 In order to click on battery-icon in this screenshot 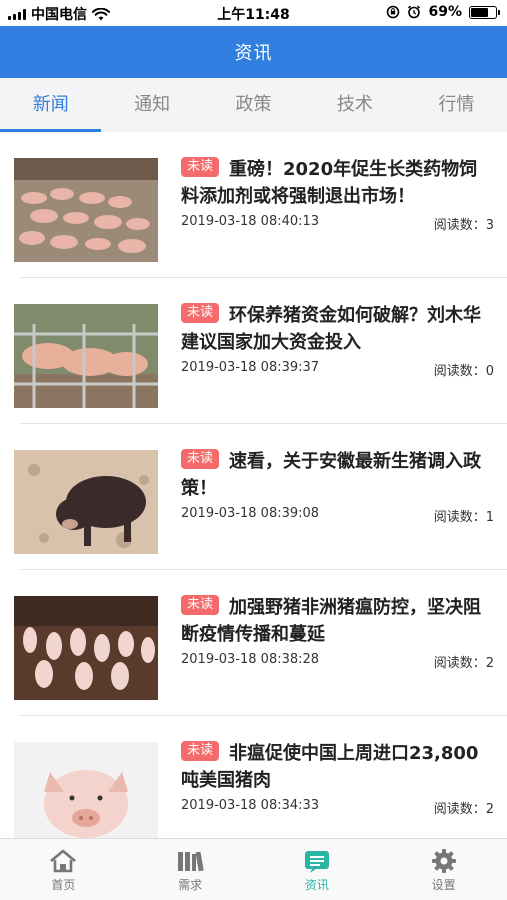, I will do `click(484, 12)`.